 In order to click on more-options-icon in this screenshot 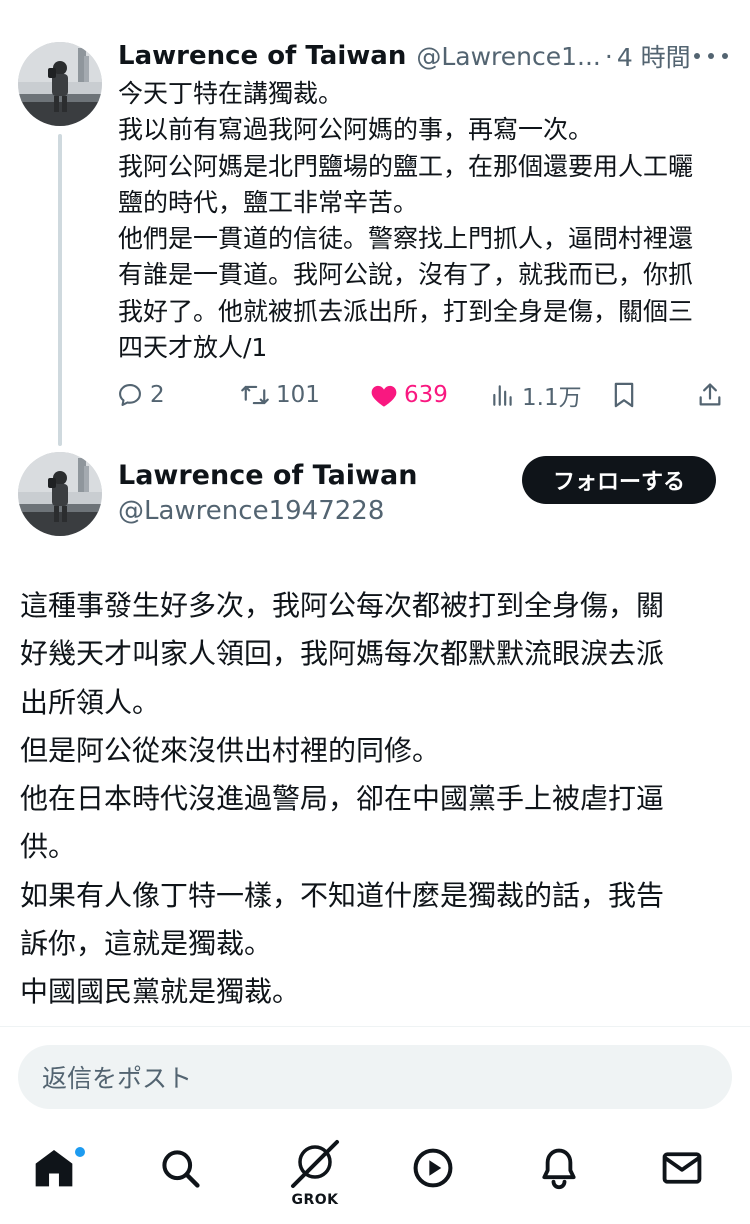, I will do `click(711, 56)`.